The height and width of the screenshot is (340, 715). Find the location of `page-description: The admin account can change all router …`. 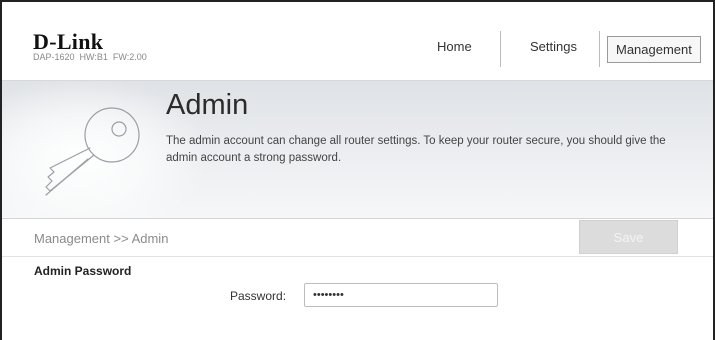

page-description: The admin account can change all router … is located at coordinates (416, 149).